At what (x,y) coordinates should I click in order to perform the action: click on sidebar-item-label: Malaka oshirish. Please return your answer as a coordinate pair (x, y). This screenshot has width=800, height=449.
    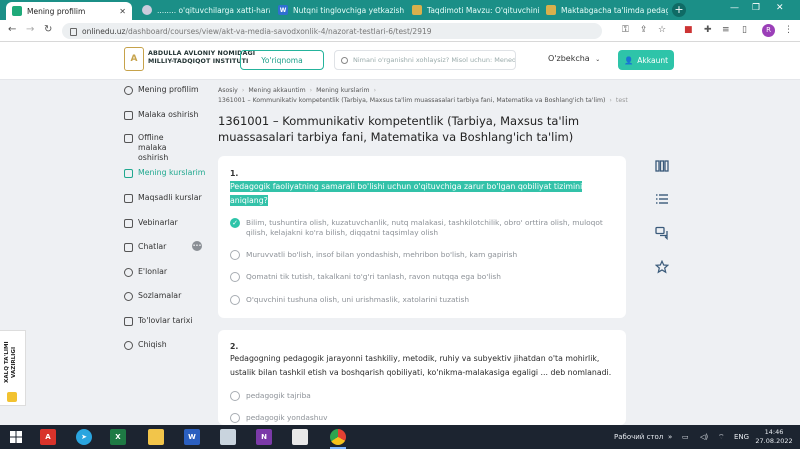
    Looking at the image, I should click on (168, 114).